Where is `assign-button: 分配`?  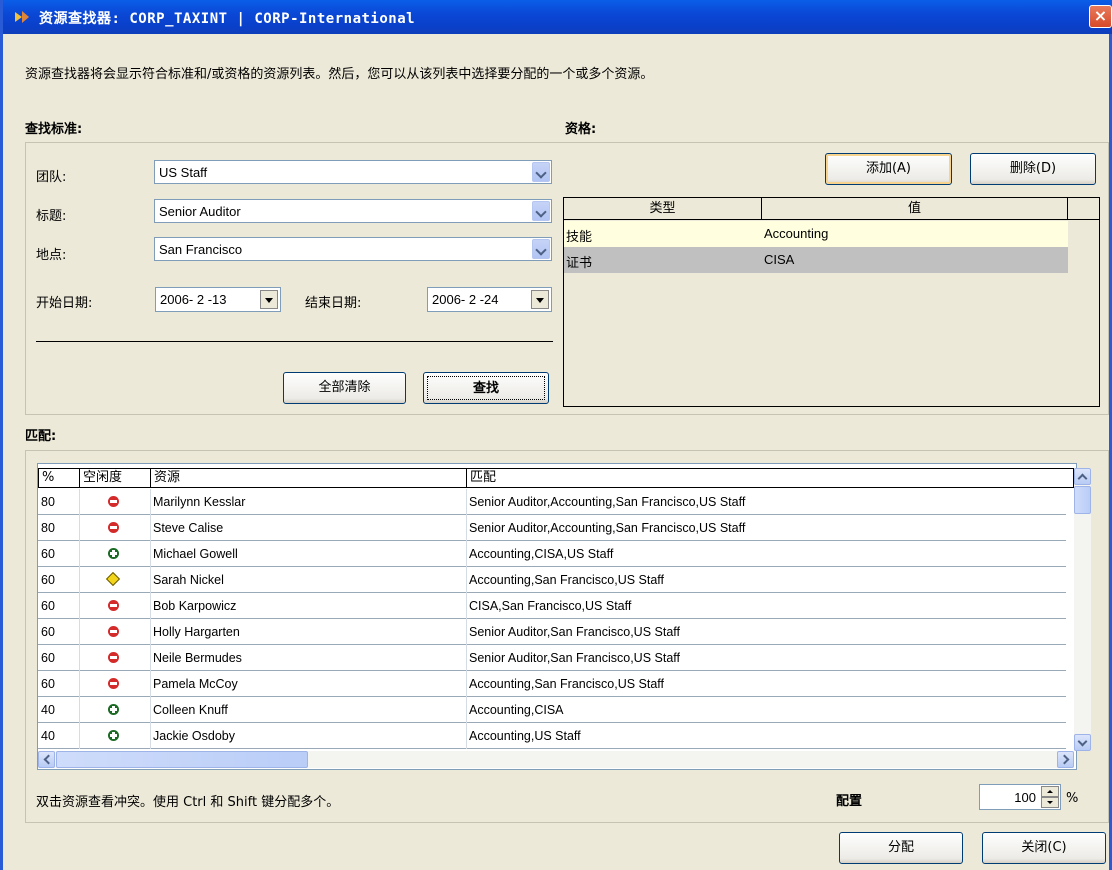 assign-button: 分配 is located at coordinates (901, 848).